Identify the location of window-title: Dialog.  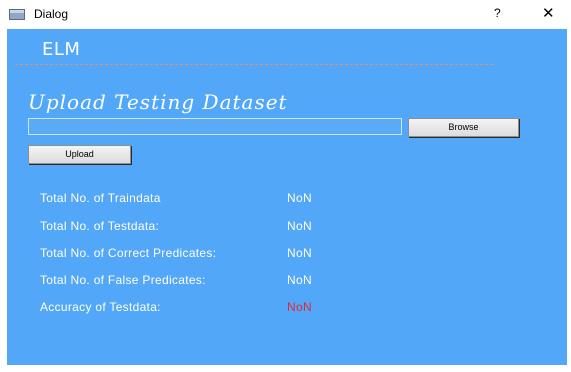
(51, 14).